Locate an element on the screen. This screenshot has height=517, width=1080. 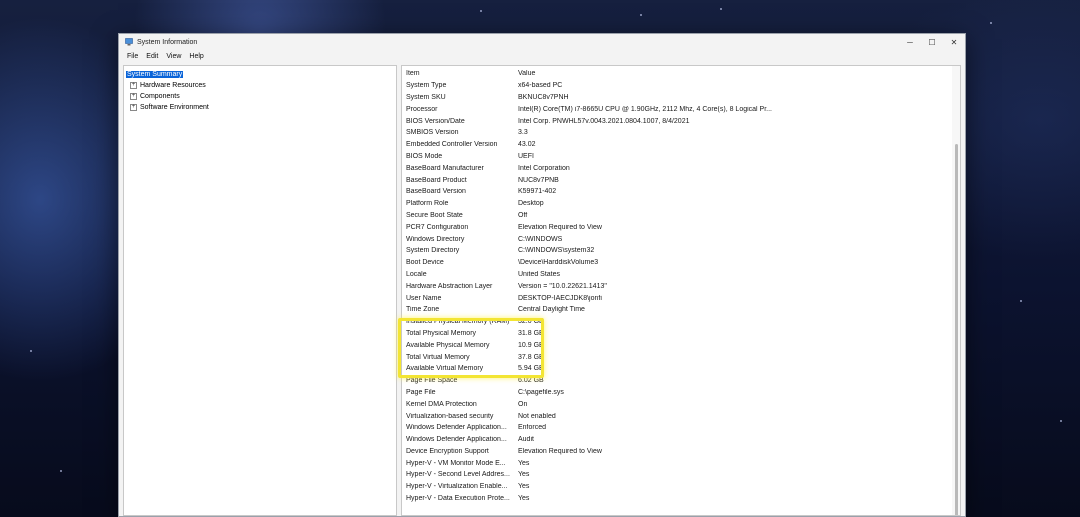
row-item: BaseBoard Manufacturer is located at coordinates (445, 168).